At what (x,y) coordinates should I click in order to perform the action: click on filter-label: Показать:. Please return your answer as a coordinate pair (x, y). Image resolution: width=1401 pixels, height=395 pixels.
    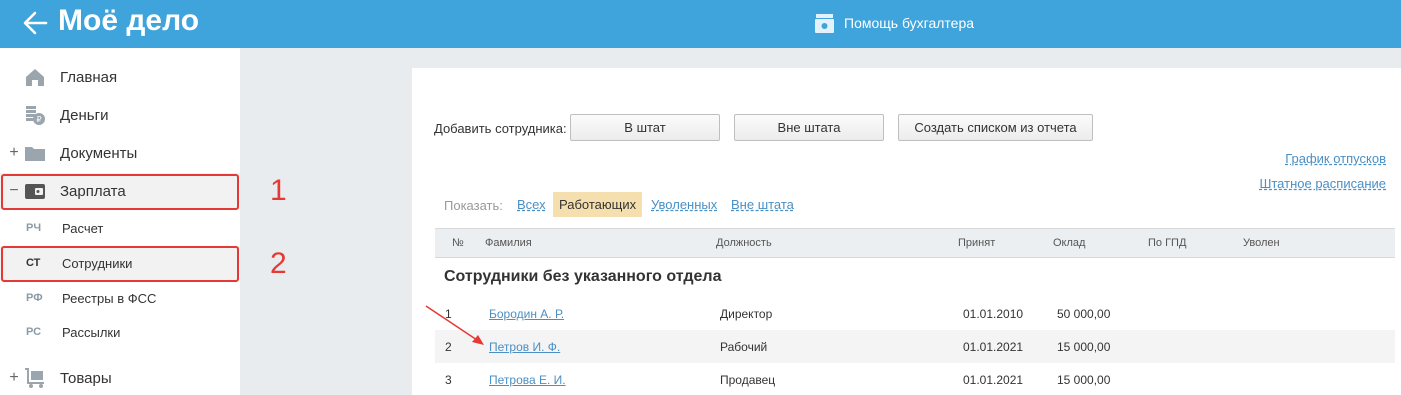
    Looking at the image, I should click on (473, 205).